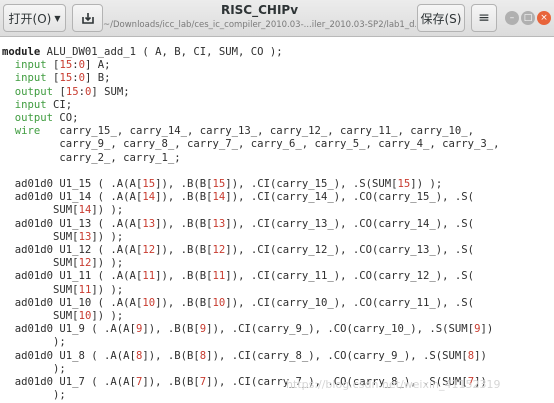 The image size is (554, 403). Describe the element at coordinates (259, 10) in the screenshot. I see `window-title: RISC_CHIPv` at that location.